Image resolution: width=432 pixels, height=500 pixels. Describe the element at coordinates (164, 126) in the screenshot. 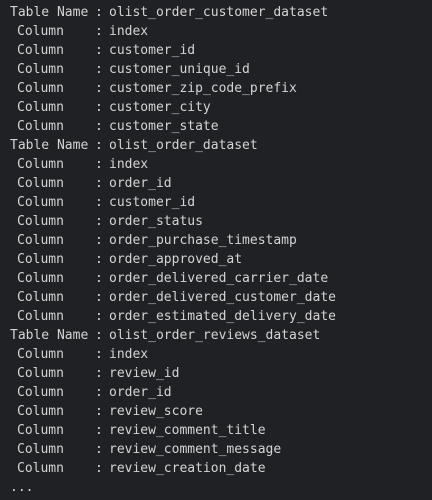

I see `column-name-value: customer_state` at that location.